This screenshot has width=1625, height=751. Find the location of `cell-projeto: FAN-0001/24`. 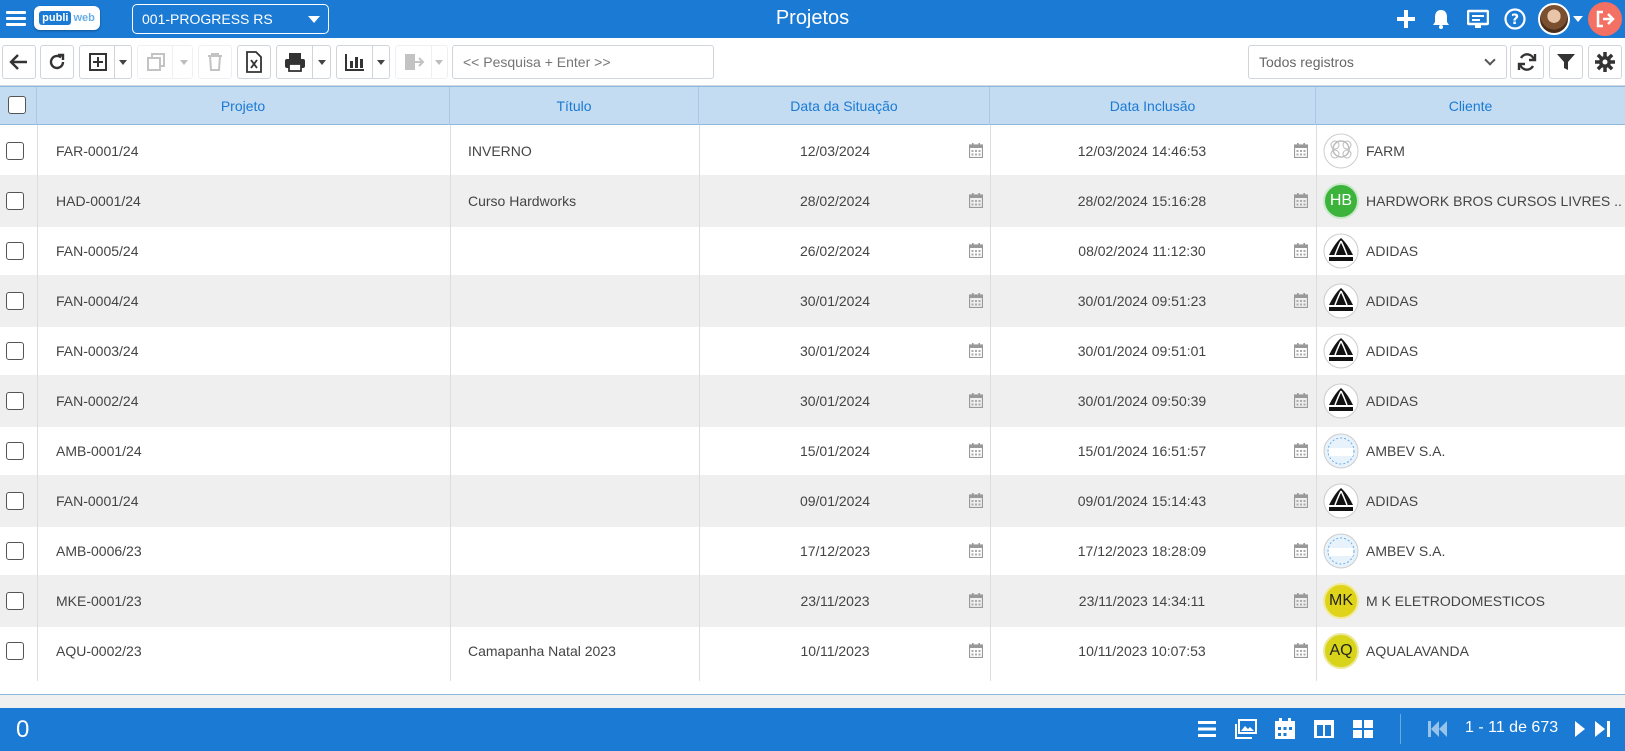

cell-projeto: FAN-0001/24 is located at coordinates (246, 501).